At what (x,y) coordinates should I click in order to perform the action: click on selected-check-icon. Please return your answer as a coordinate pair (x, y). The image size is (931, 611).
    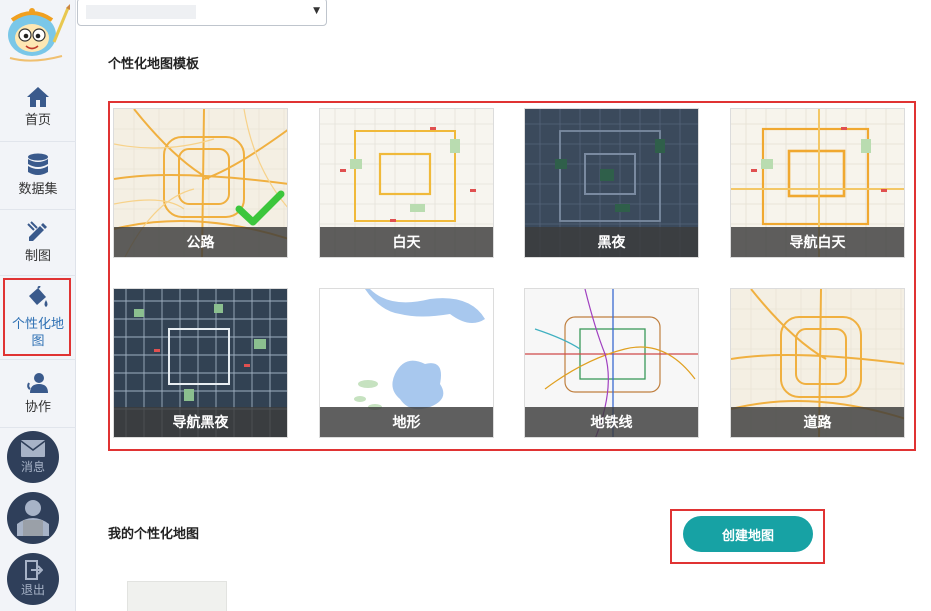
    Looking at the image, I should click on (260, 208).